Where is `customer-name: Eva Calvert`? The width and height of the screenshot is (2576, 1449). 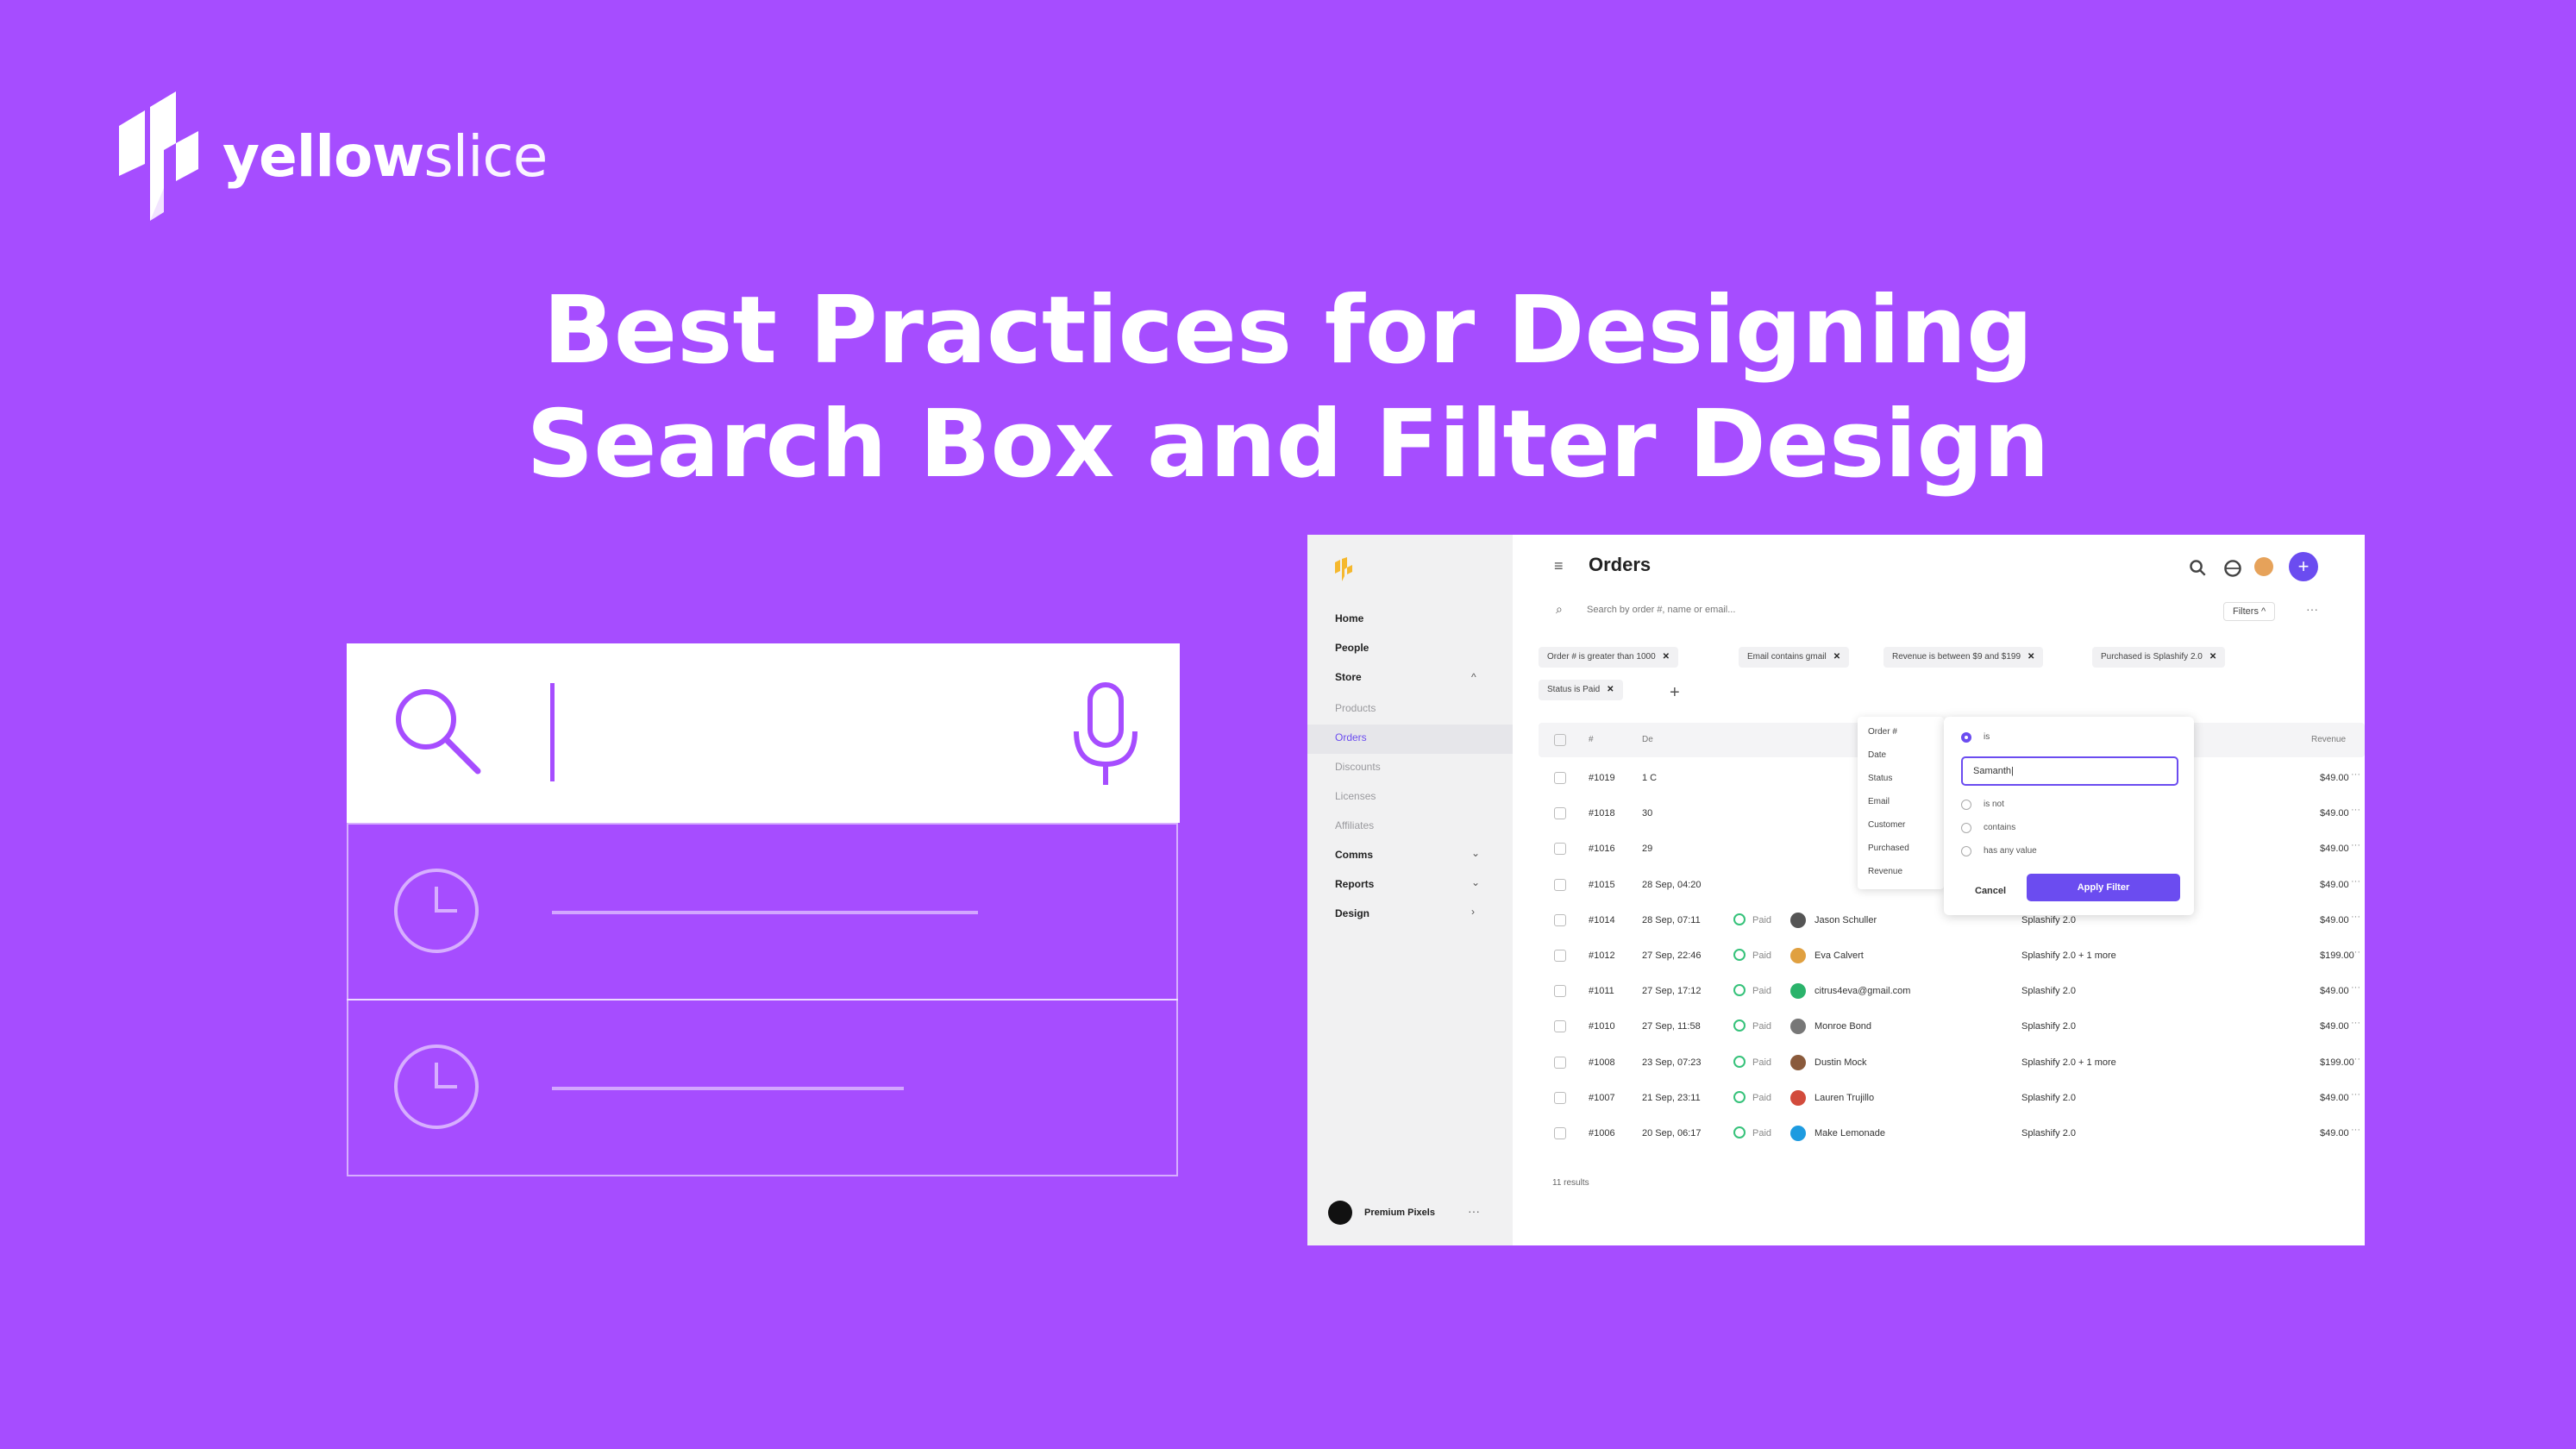
customer-name: Eva Calvert is located at coordinates (1839, 956).